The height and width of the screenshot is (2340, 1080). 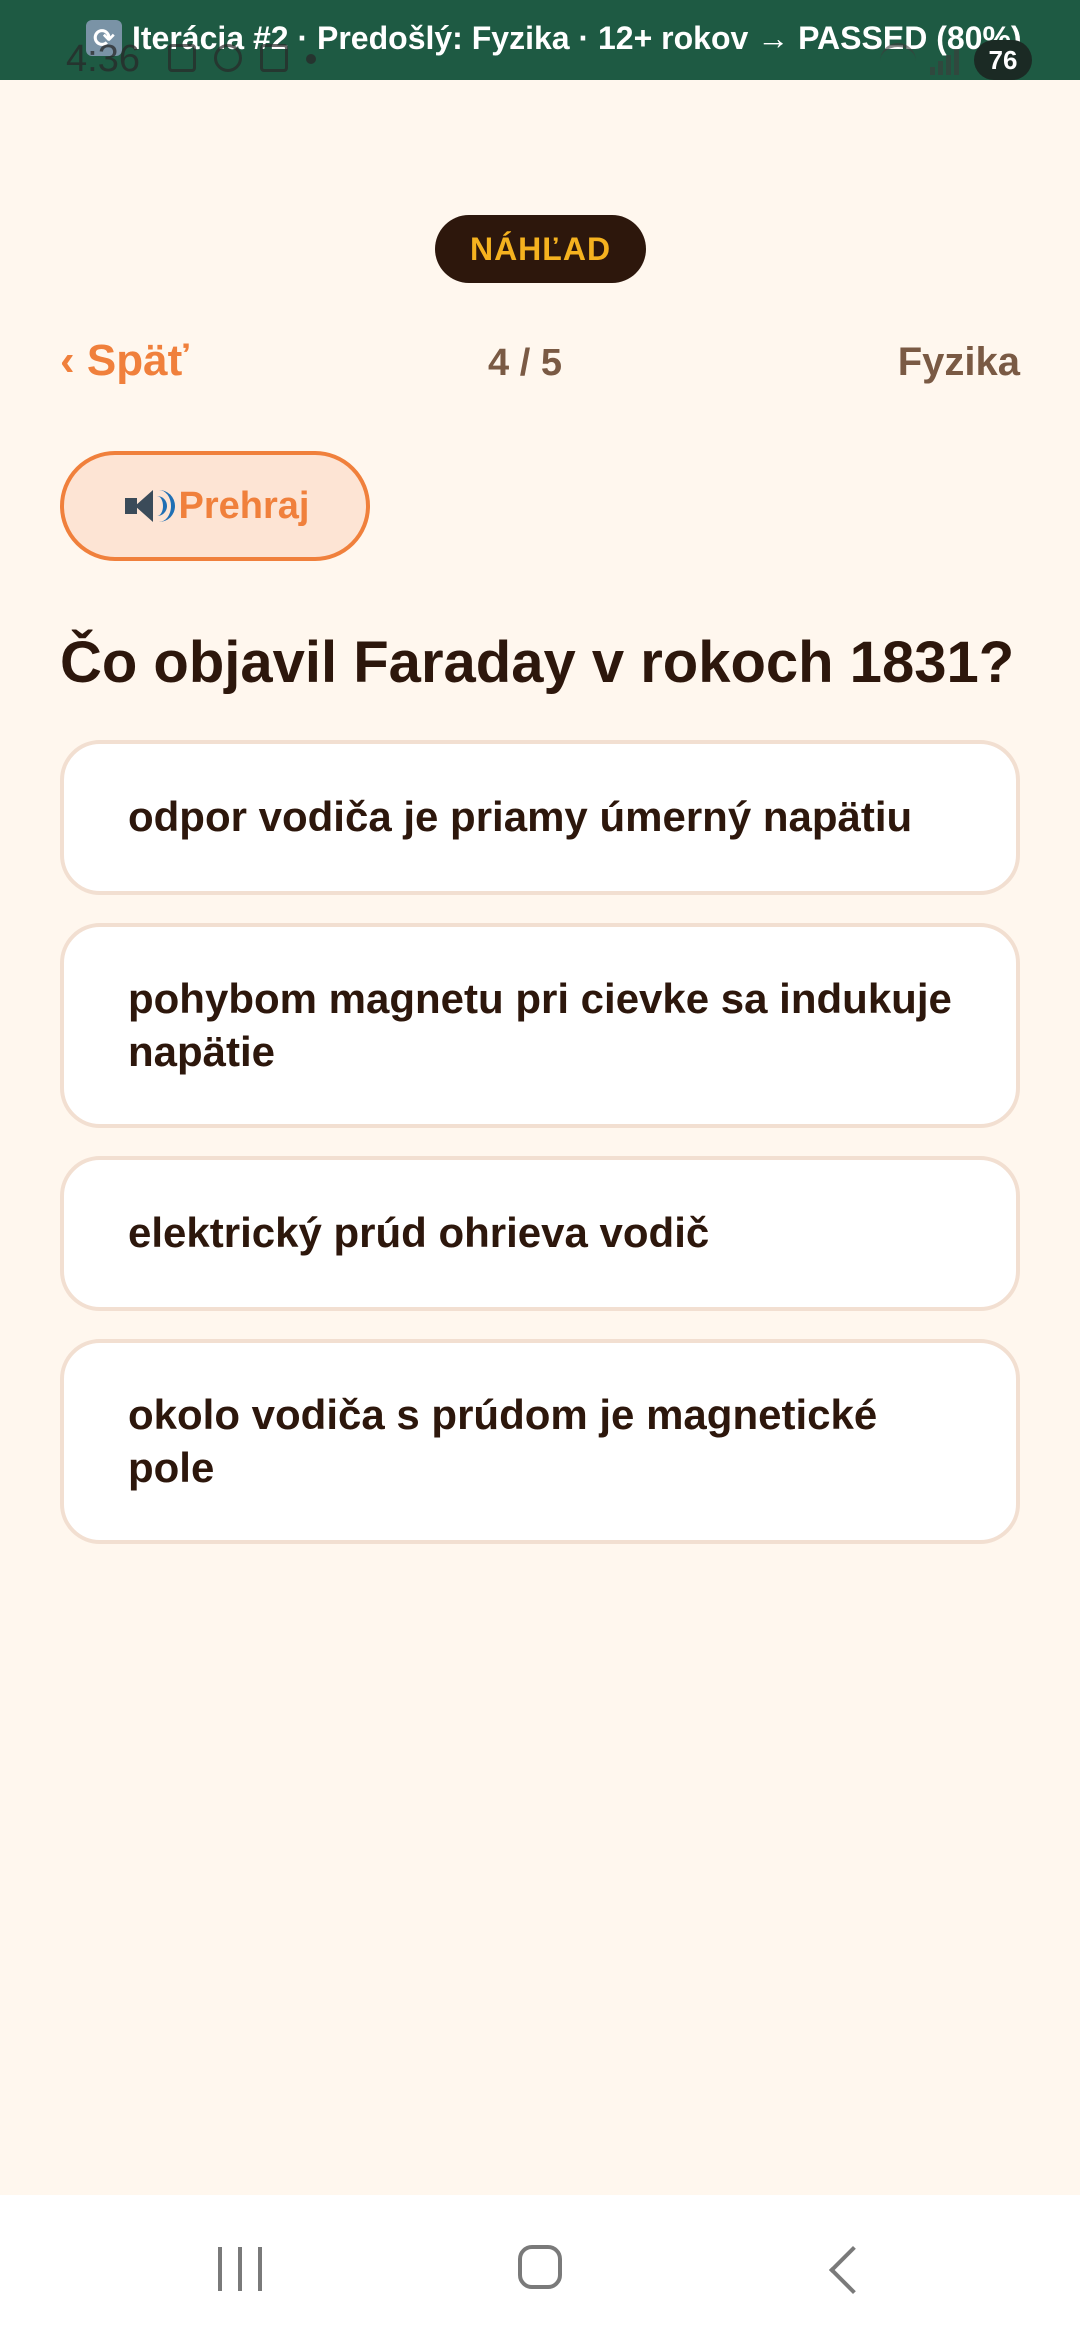 I want to click on answer-text: odpor vodiča je priamy úmerný napätiu, so click(x=520, y=817).